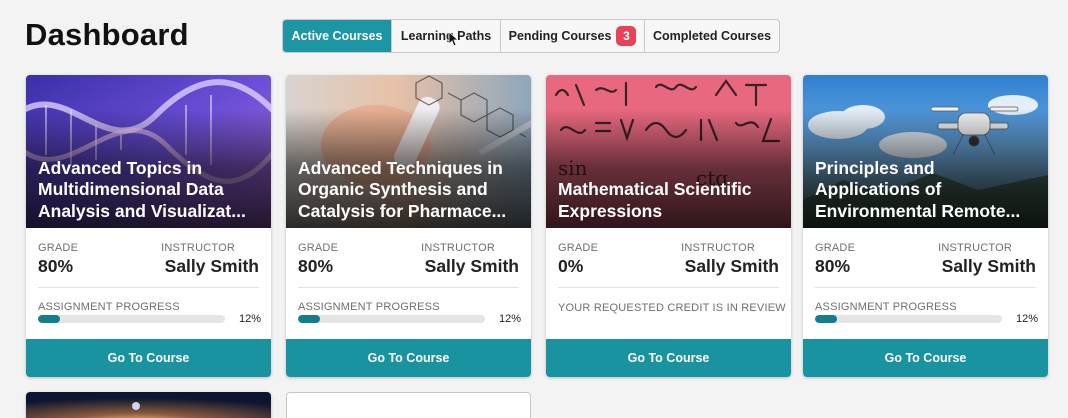 This screenshot has height=418, width=1068. What do you see at coordinates (655, 200) in the screenshot?
I see `course-title: Mathematical Scientific Expressions` at bounding box center [655, 200].